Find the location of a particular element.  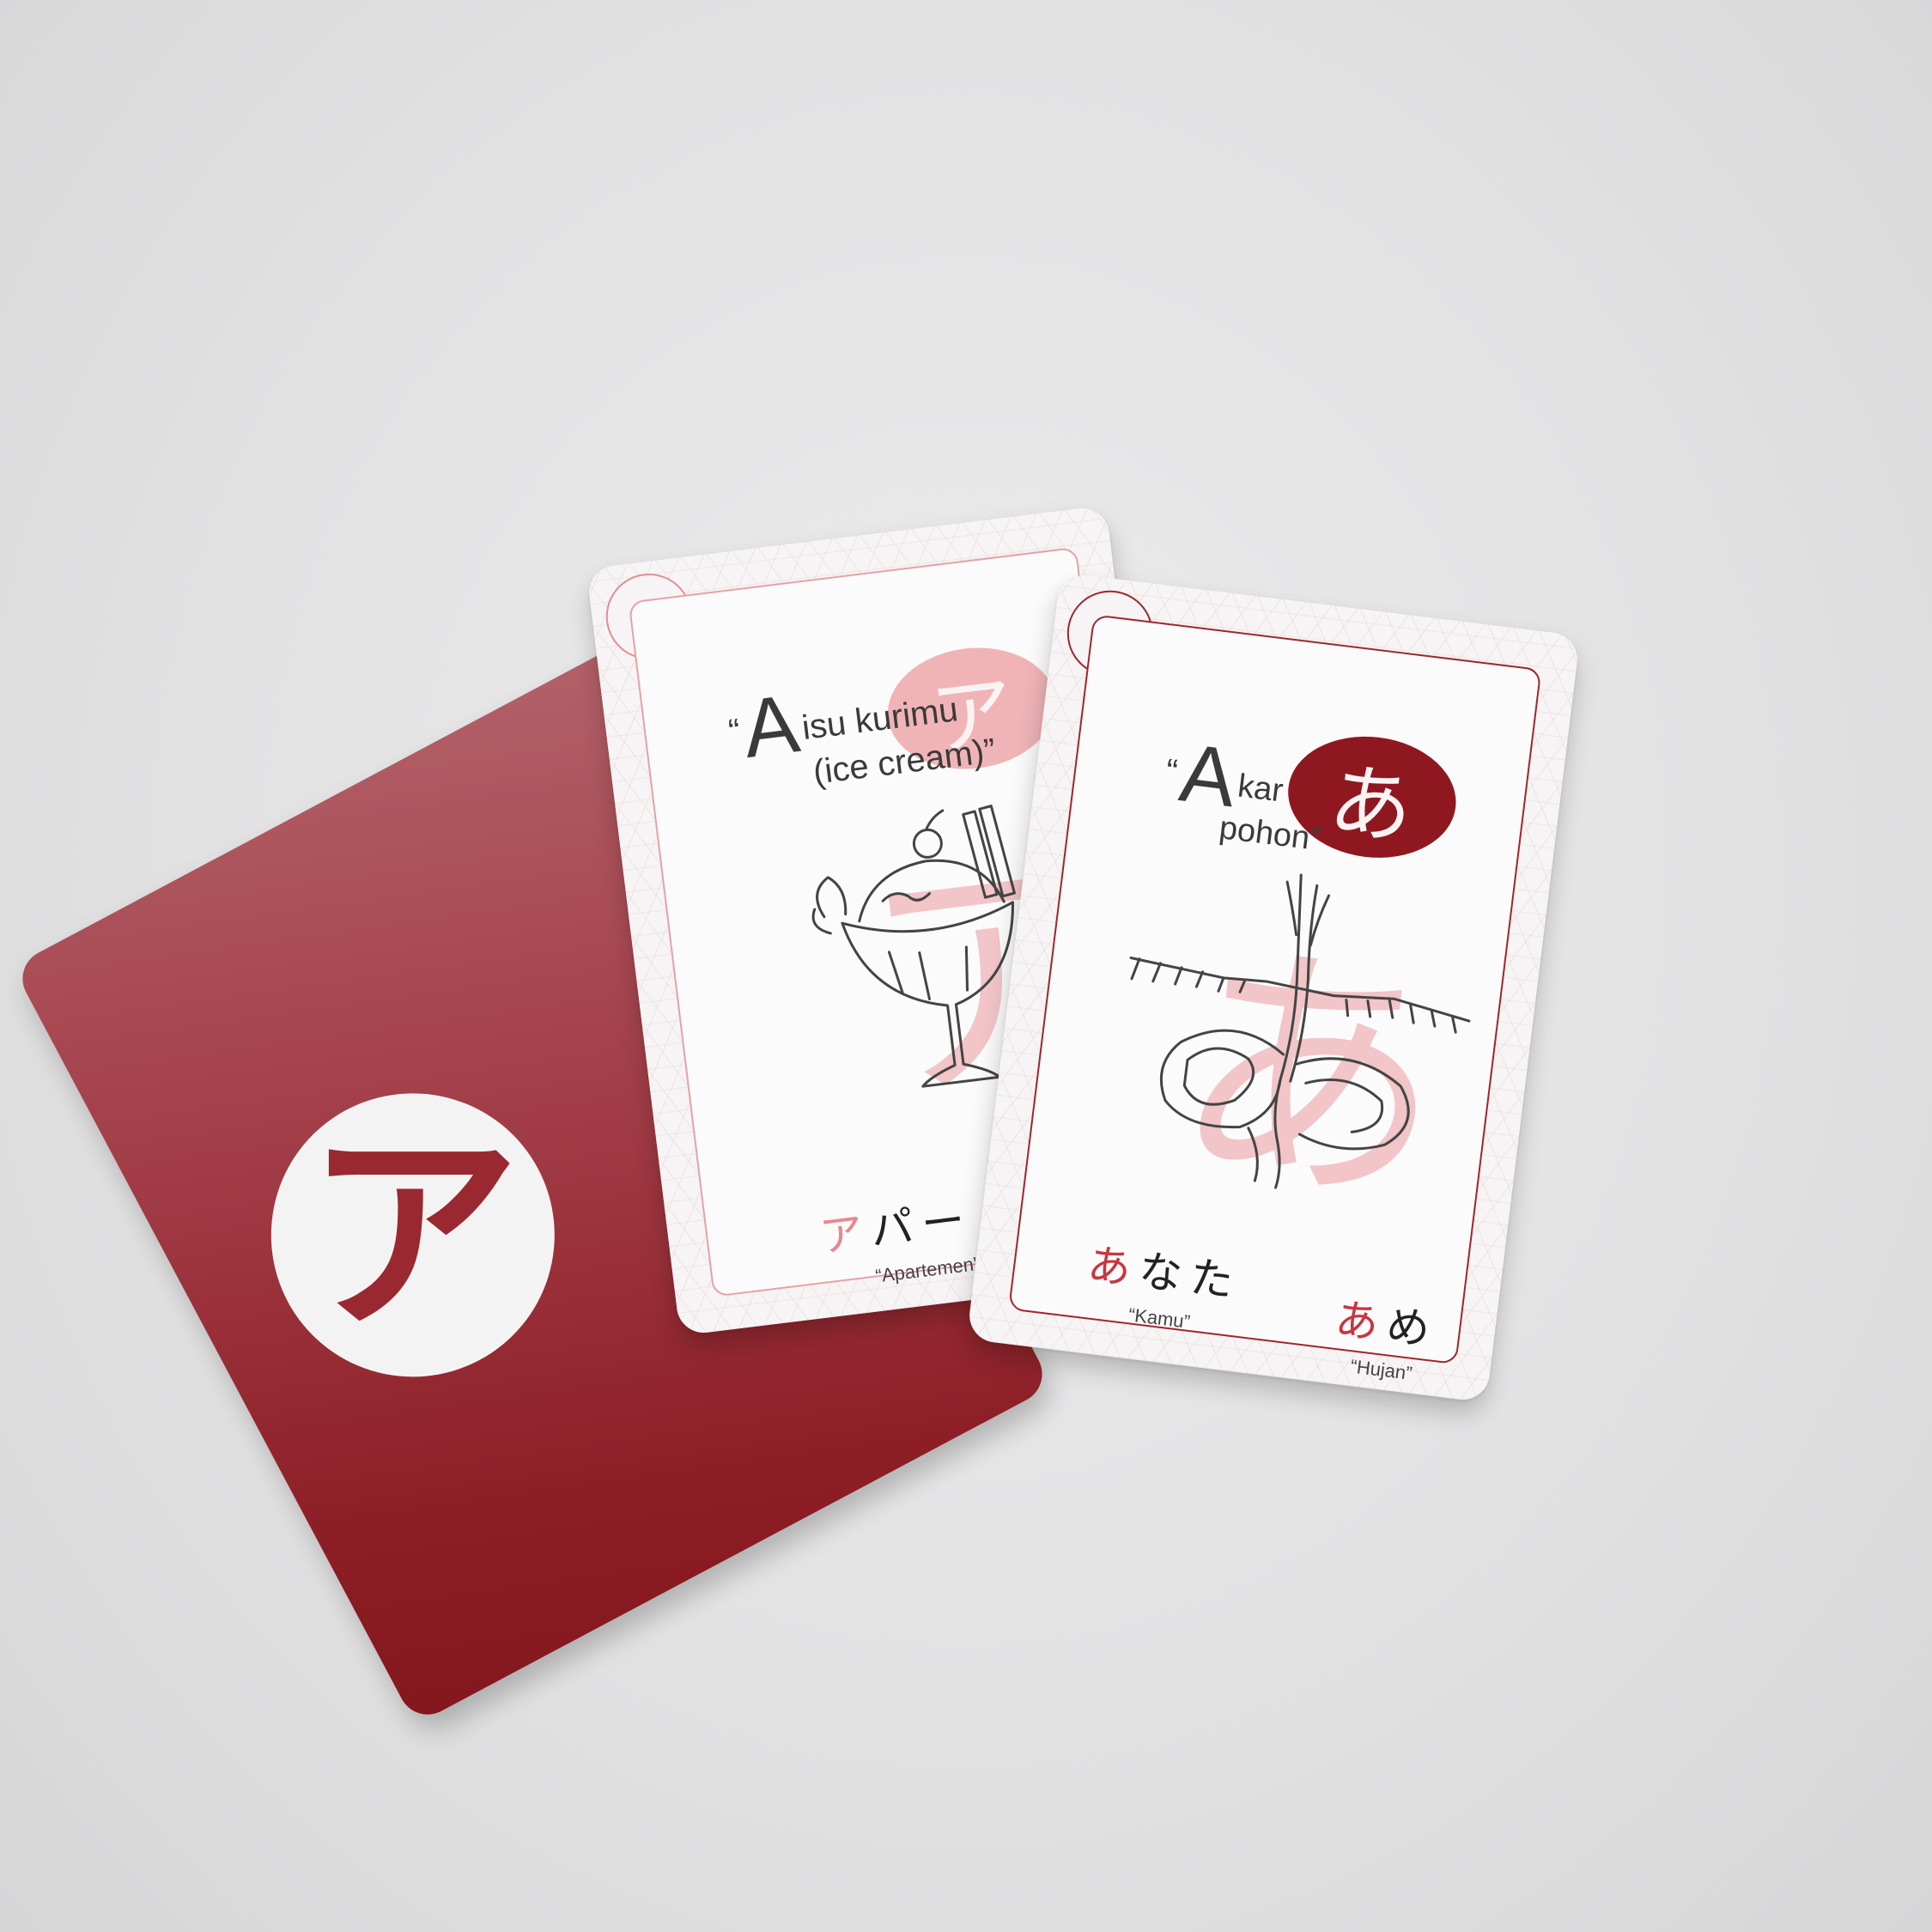

watermark-glyph: あ is located at coordinates (1311, 1076).